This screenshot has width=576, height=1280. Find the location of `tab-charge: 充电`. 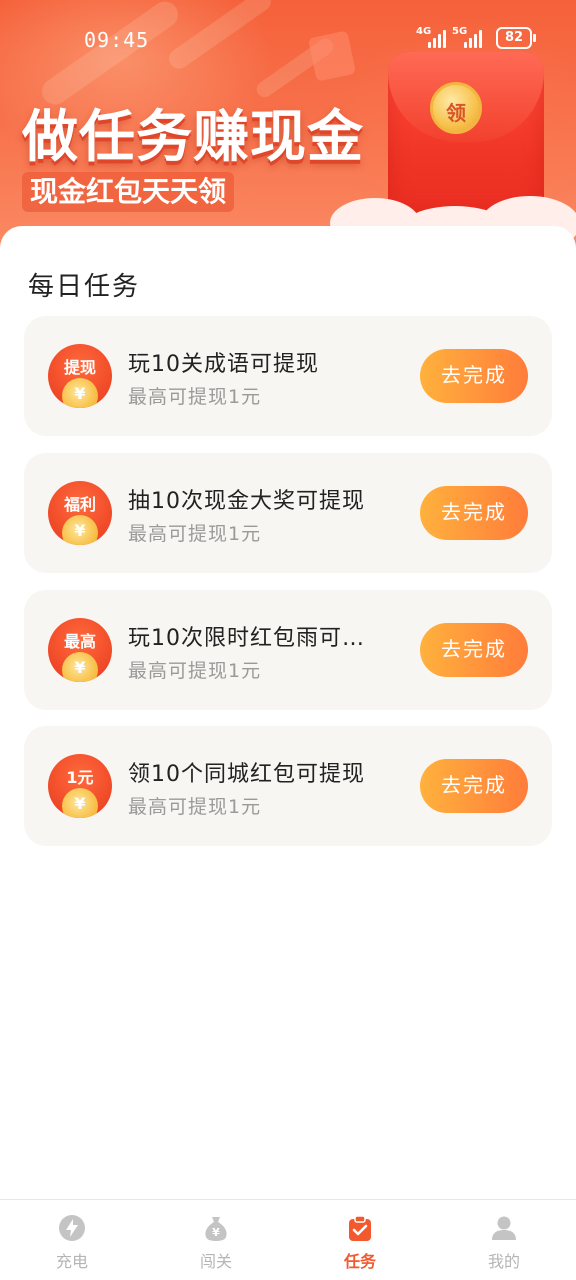

tab-charge: 充电 is located at coordinates (72, 1240).